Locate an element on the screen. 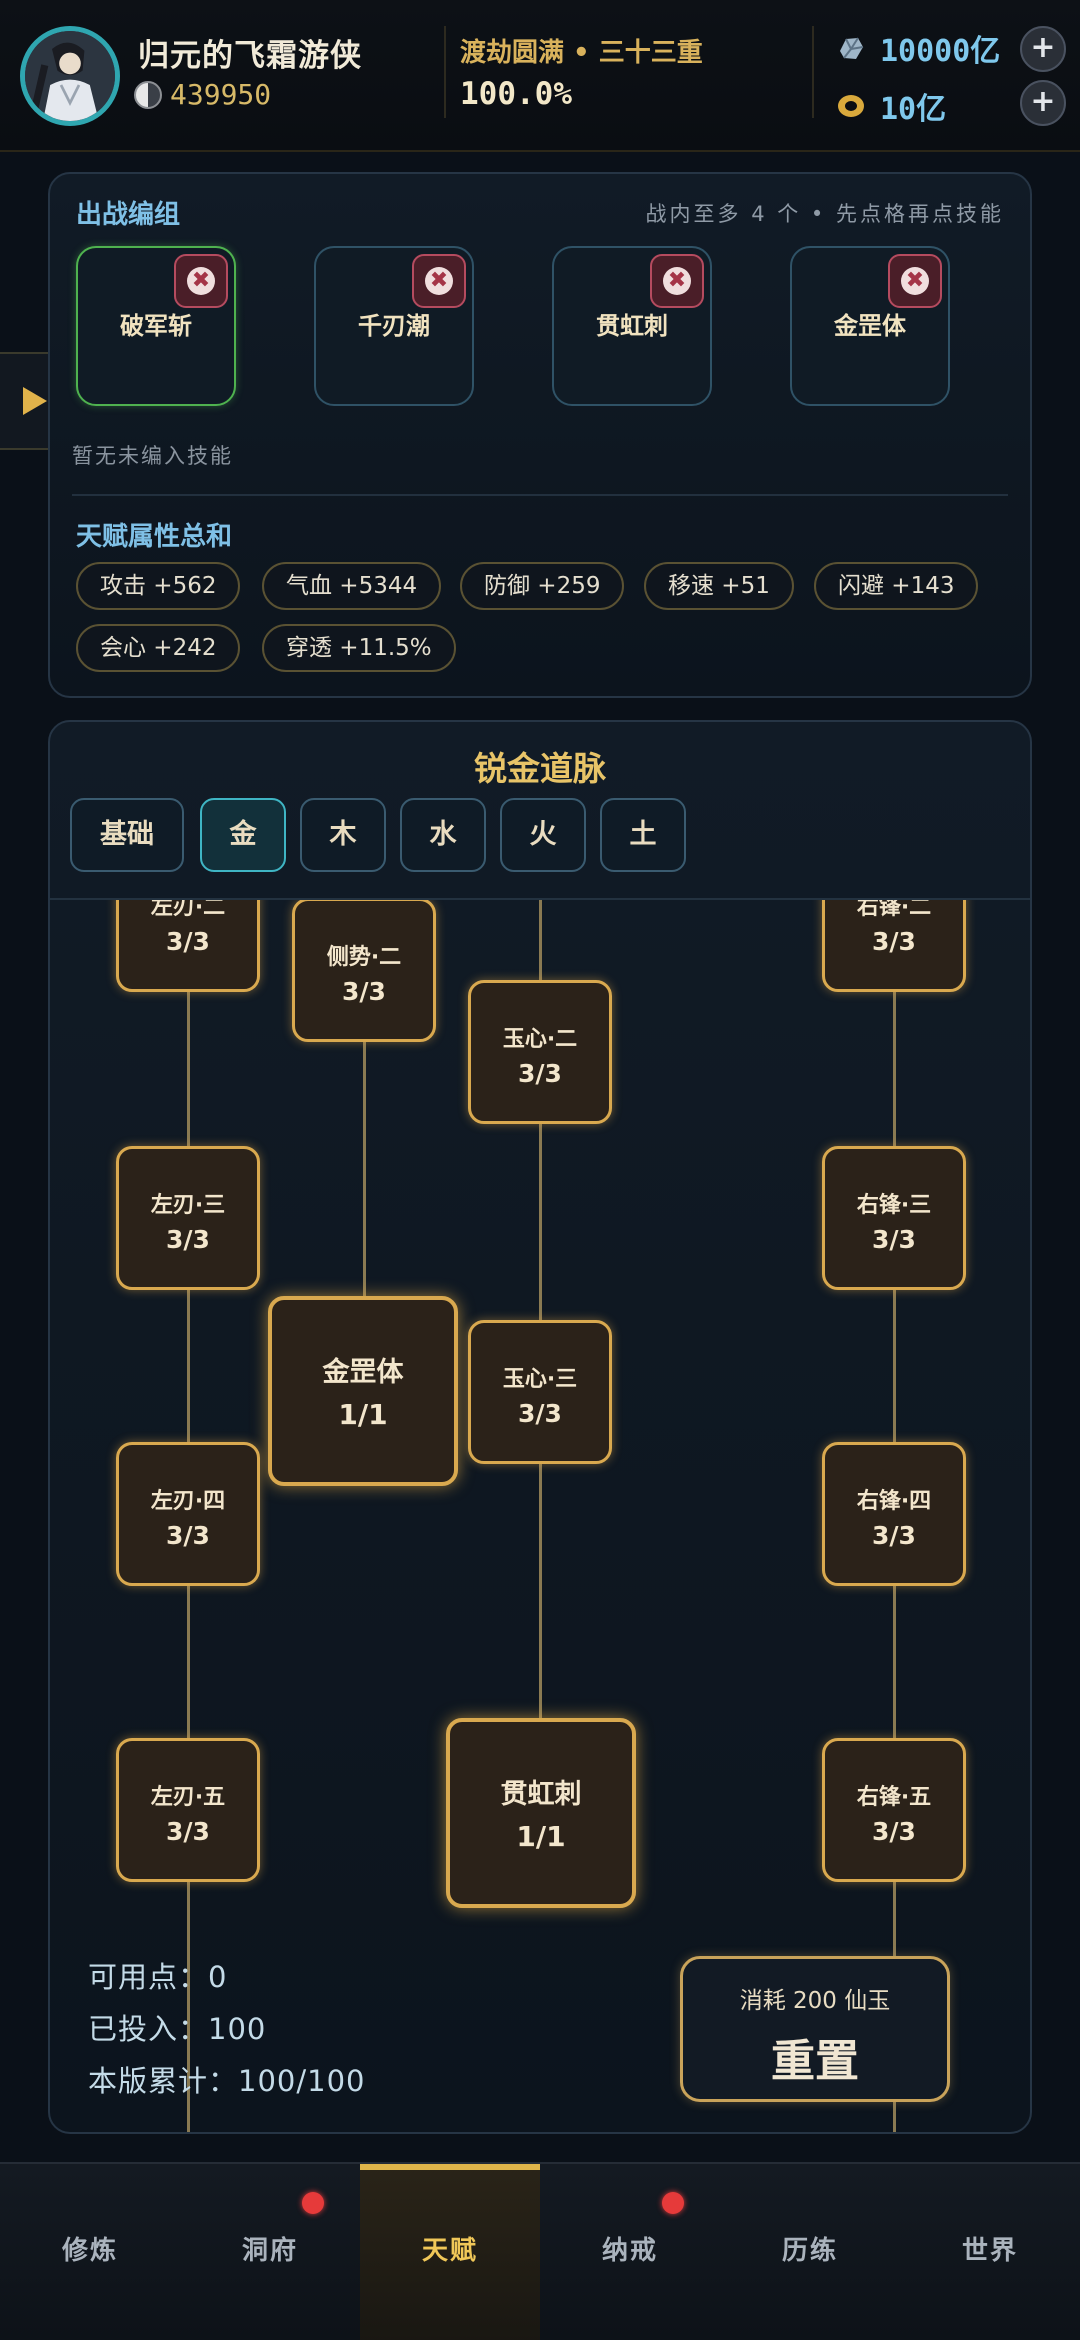 The height and width of the screenshot is (2340, 1080). tab-earth: 土 is located at coordinates (643, 835).